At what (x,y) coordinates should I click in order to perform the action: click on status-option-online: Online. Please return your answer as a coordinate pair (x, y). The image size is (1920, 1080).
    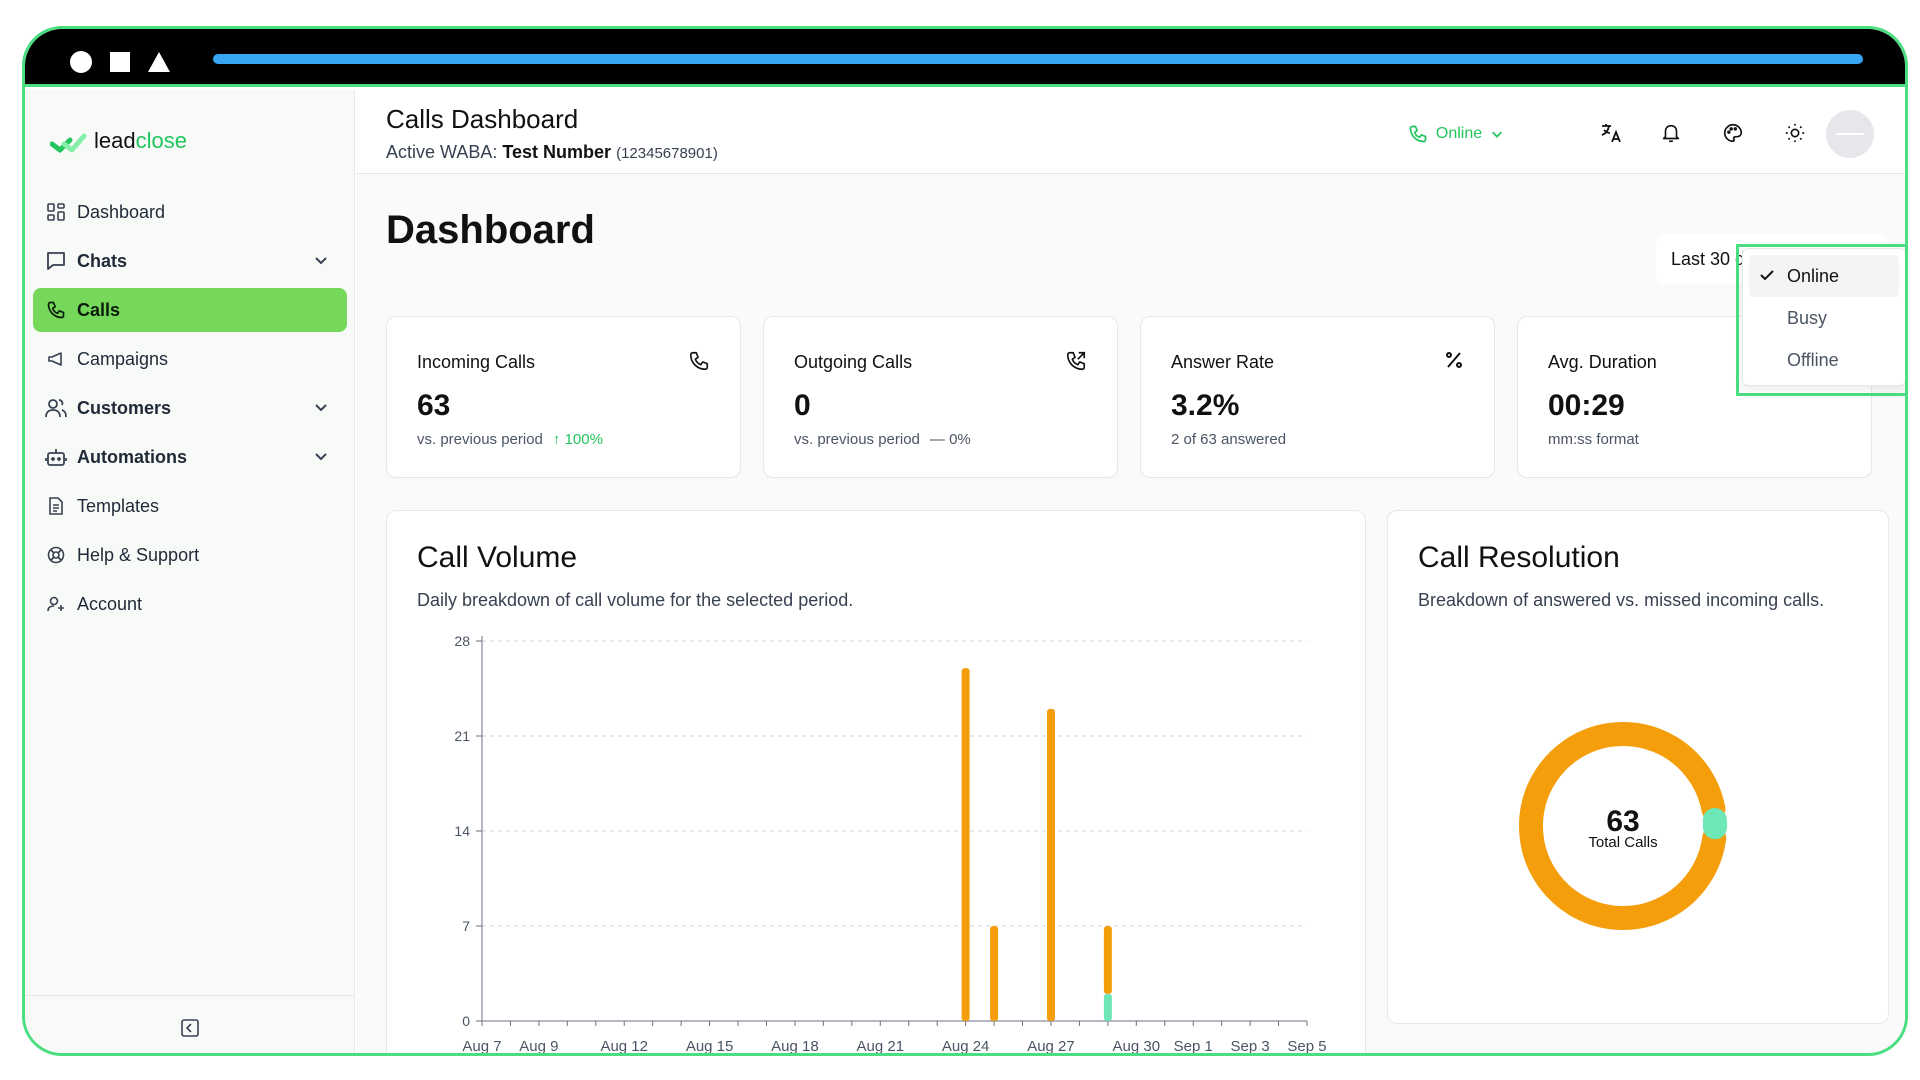
    Looking at the image, I should click on (1824, 276).